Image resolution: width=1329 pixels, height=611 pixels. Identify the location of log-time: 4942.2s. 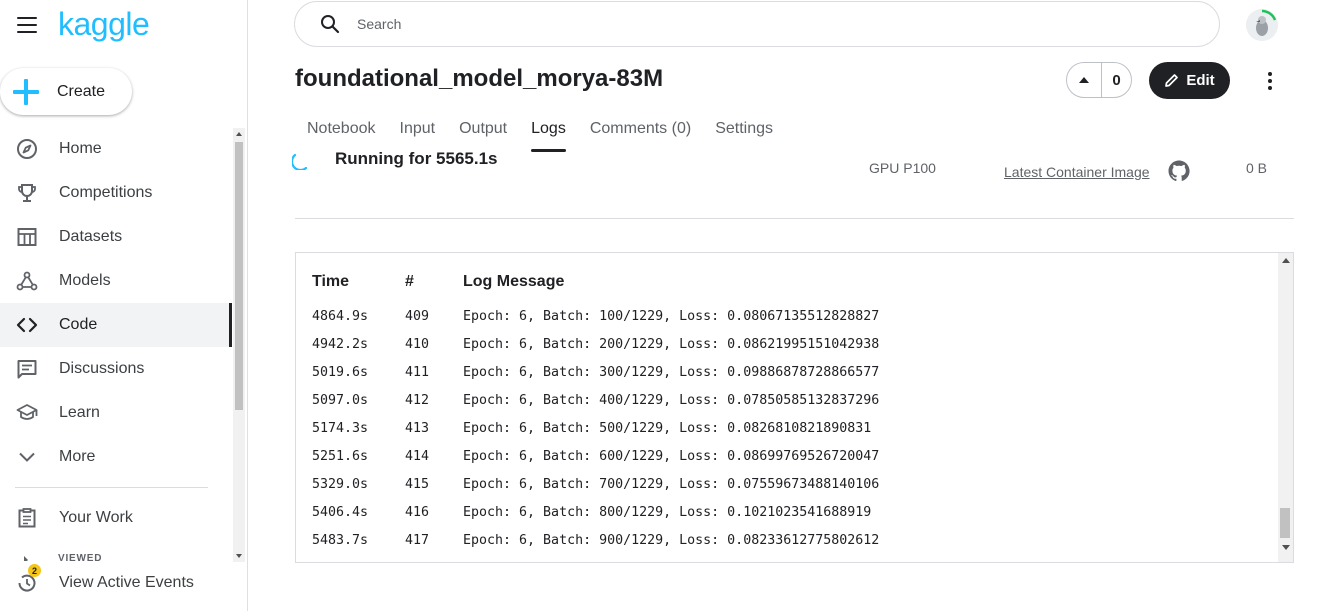
(340, 344).